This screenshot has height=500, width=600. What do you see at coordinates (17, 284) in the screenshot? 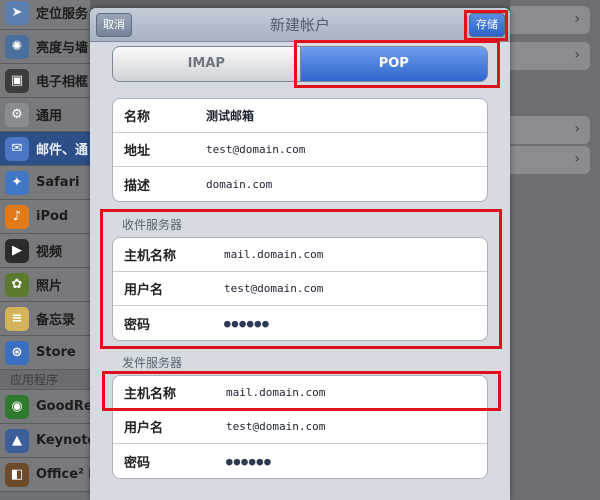
I see `sunflower-icon: ✿` at bounding box center [17, 284].